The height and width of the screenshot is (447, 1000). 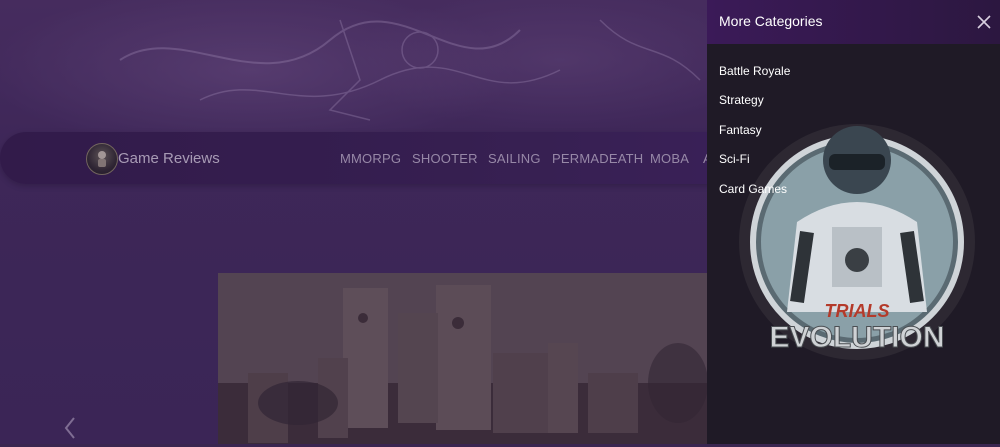 What do you see at coordinates (169, 158) in the screenshot?
I see `brand-name: Game Reviews` at bounding box center [169, 158].